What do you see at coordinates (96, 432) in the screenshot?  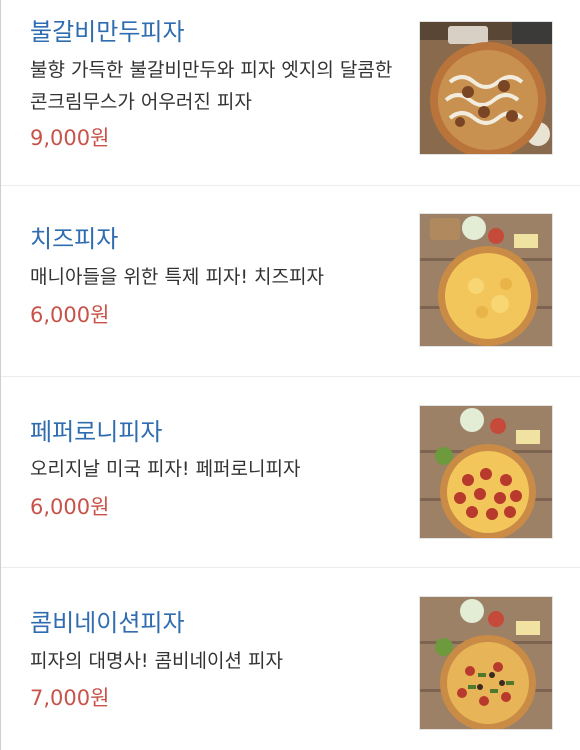 I see `menu-item-name: 페퍼로니피자` at bounding box center [96, 432].